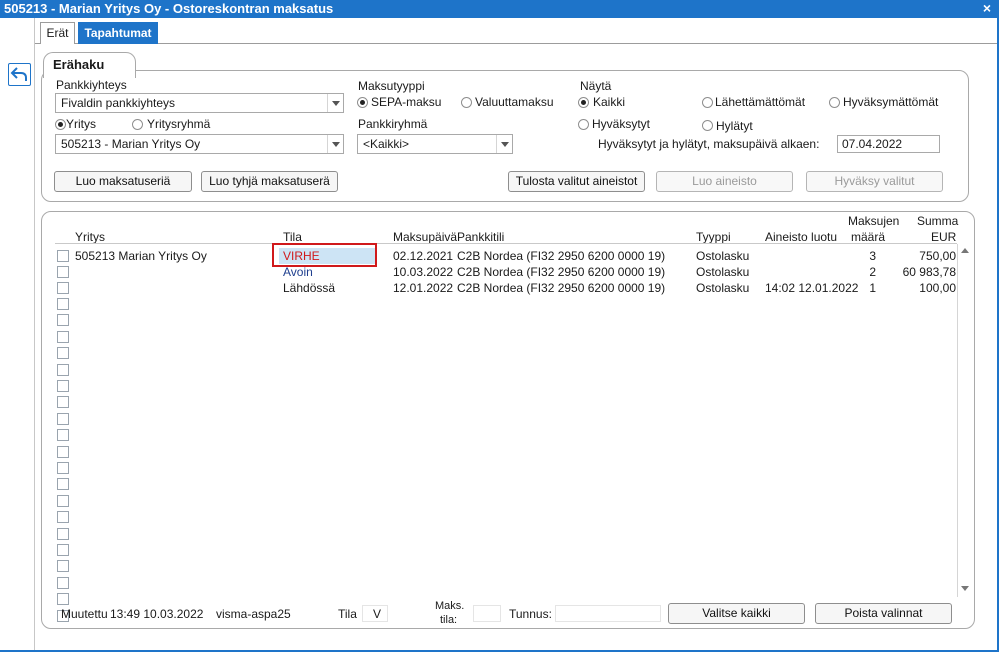 Image resolution: width=999 pixels, height=652 pixels. What do you see at coordinates (965, 251) in the screenshot?
I see `scroll-up-icon` at bounding box center [965, 251].